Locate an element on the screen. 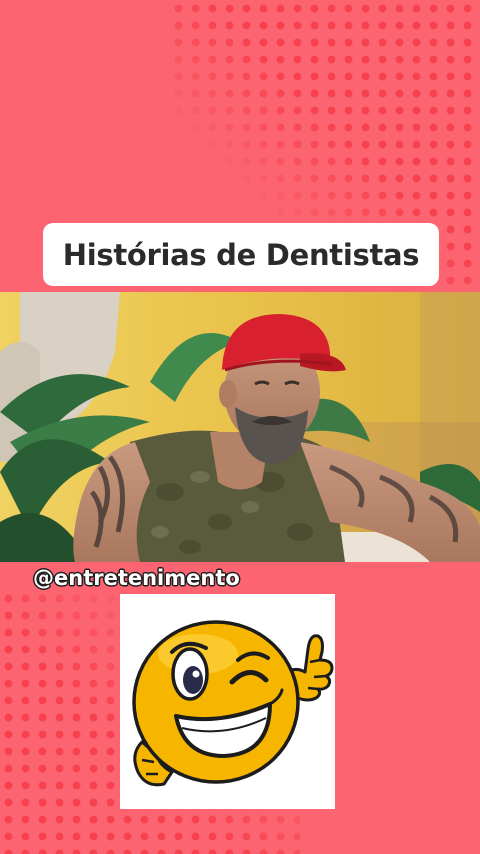 The image size is (480, 854). creator-handle: @entretenimento is located at coordinates (136, 578).